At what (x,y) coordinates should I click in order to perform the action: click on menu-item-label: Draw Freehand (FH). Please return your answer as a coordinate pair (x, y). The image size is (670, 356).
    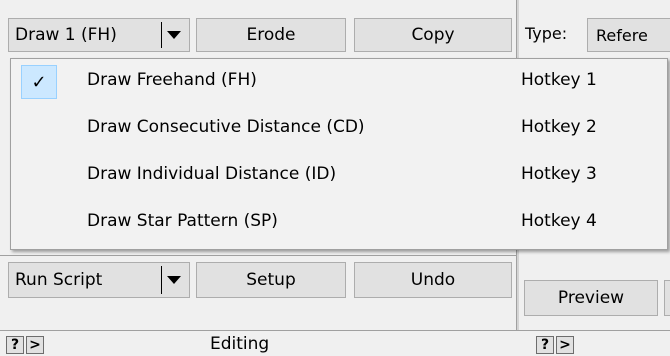
    Looking at the image, I should click on (172, 80).